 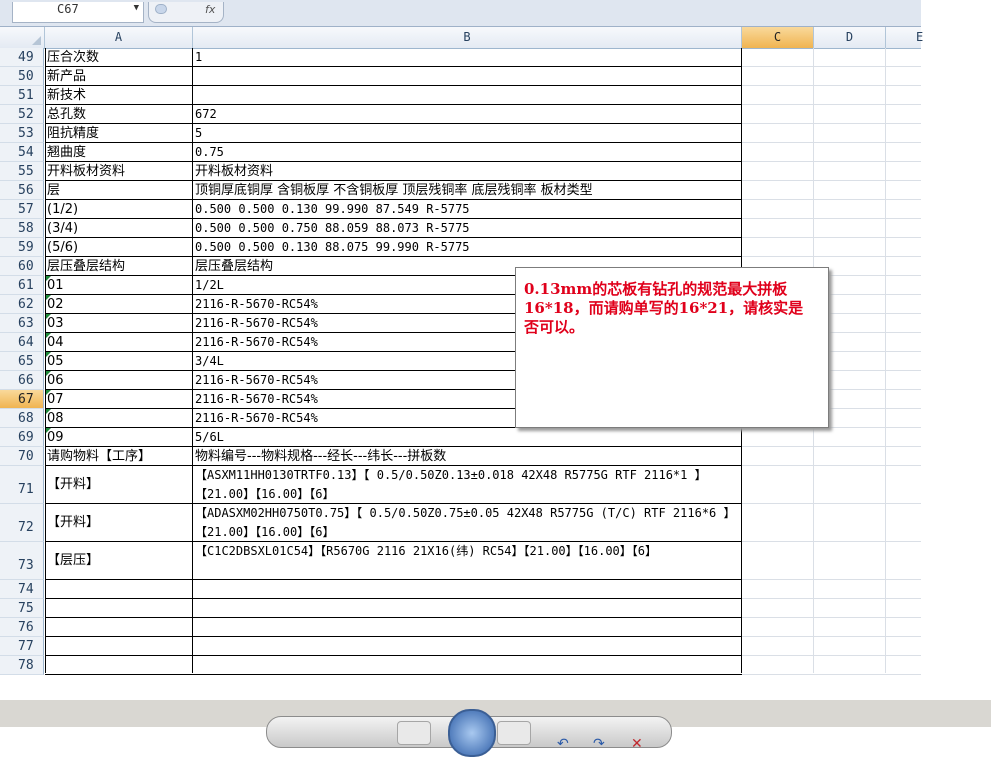 I want to click on cell-a: 03, so click(x=119, y=323).